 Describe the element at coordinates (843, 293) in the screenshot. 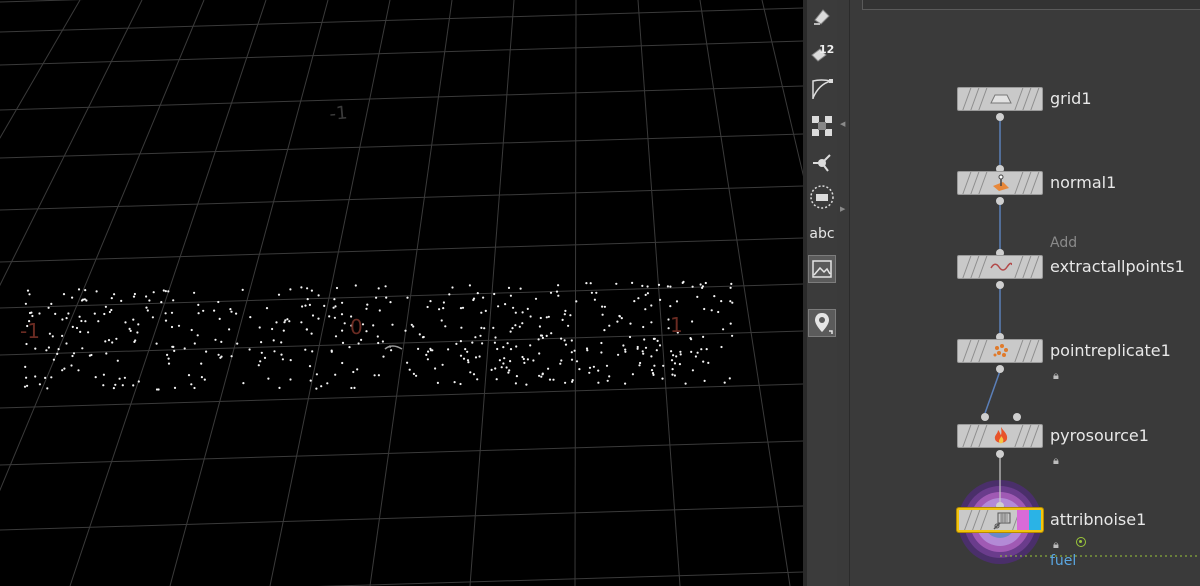

I see `pane-splitter: ◀ ▶` at that location.